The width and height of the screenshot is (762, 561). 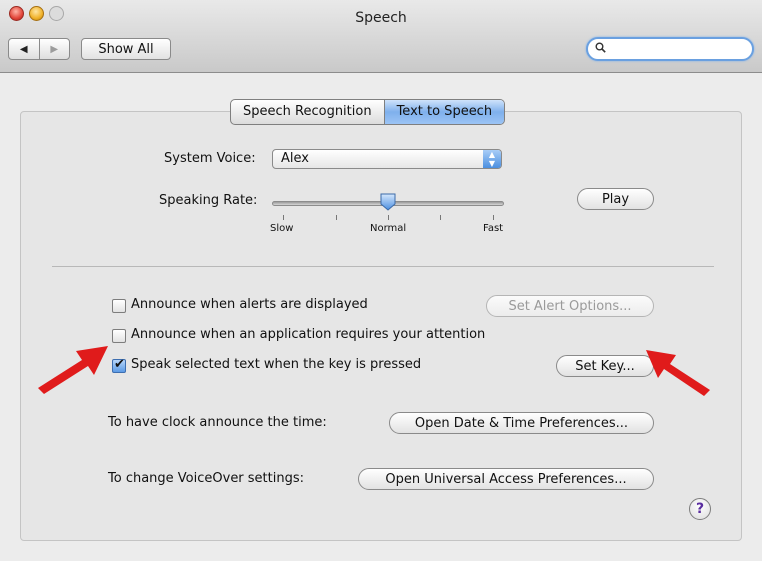 I want to click on system-voice-select: Alex ▲ ▼, so click(x=387, y=159).